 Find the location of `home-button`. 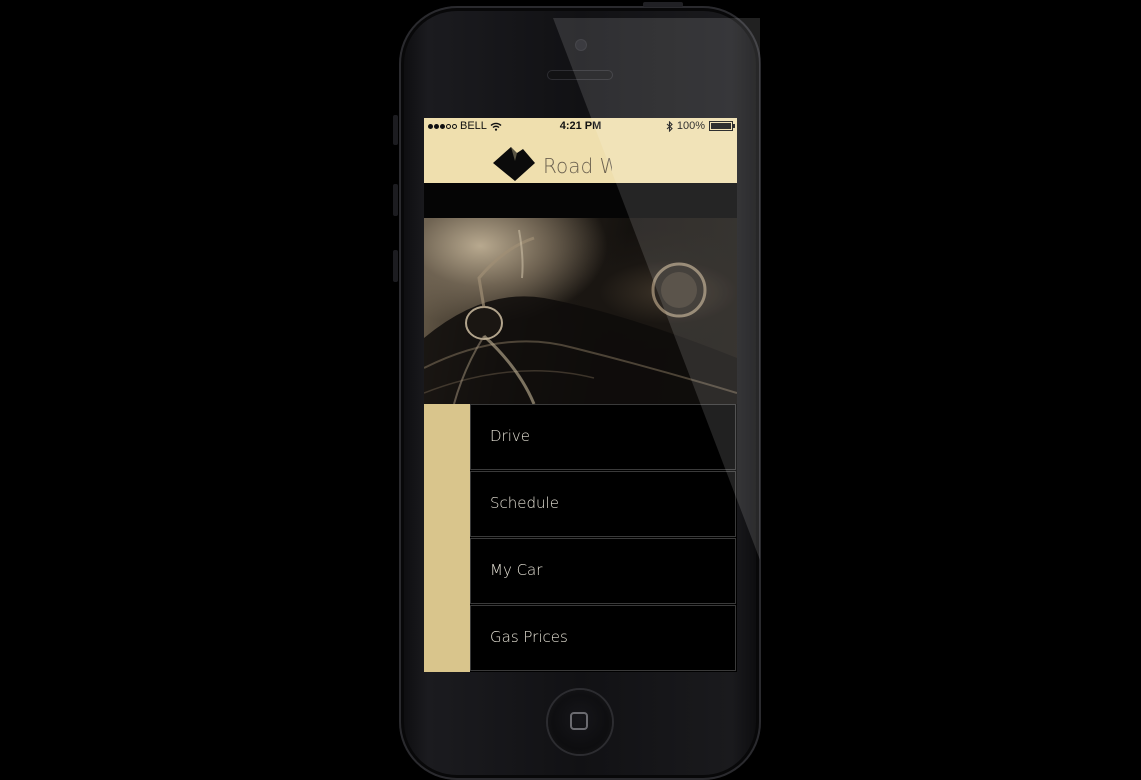

home-button is located at coordinates (580, 722).